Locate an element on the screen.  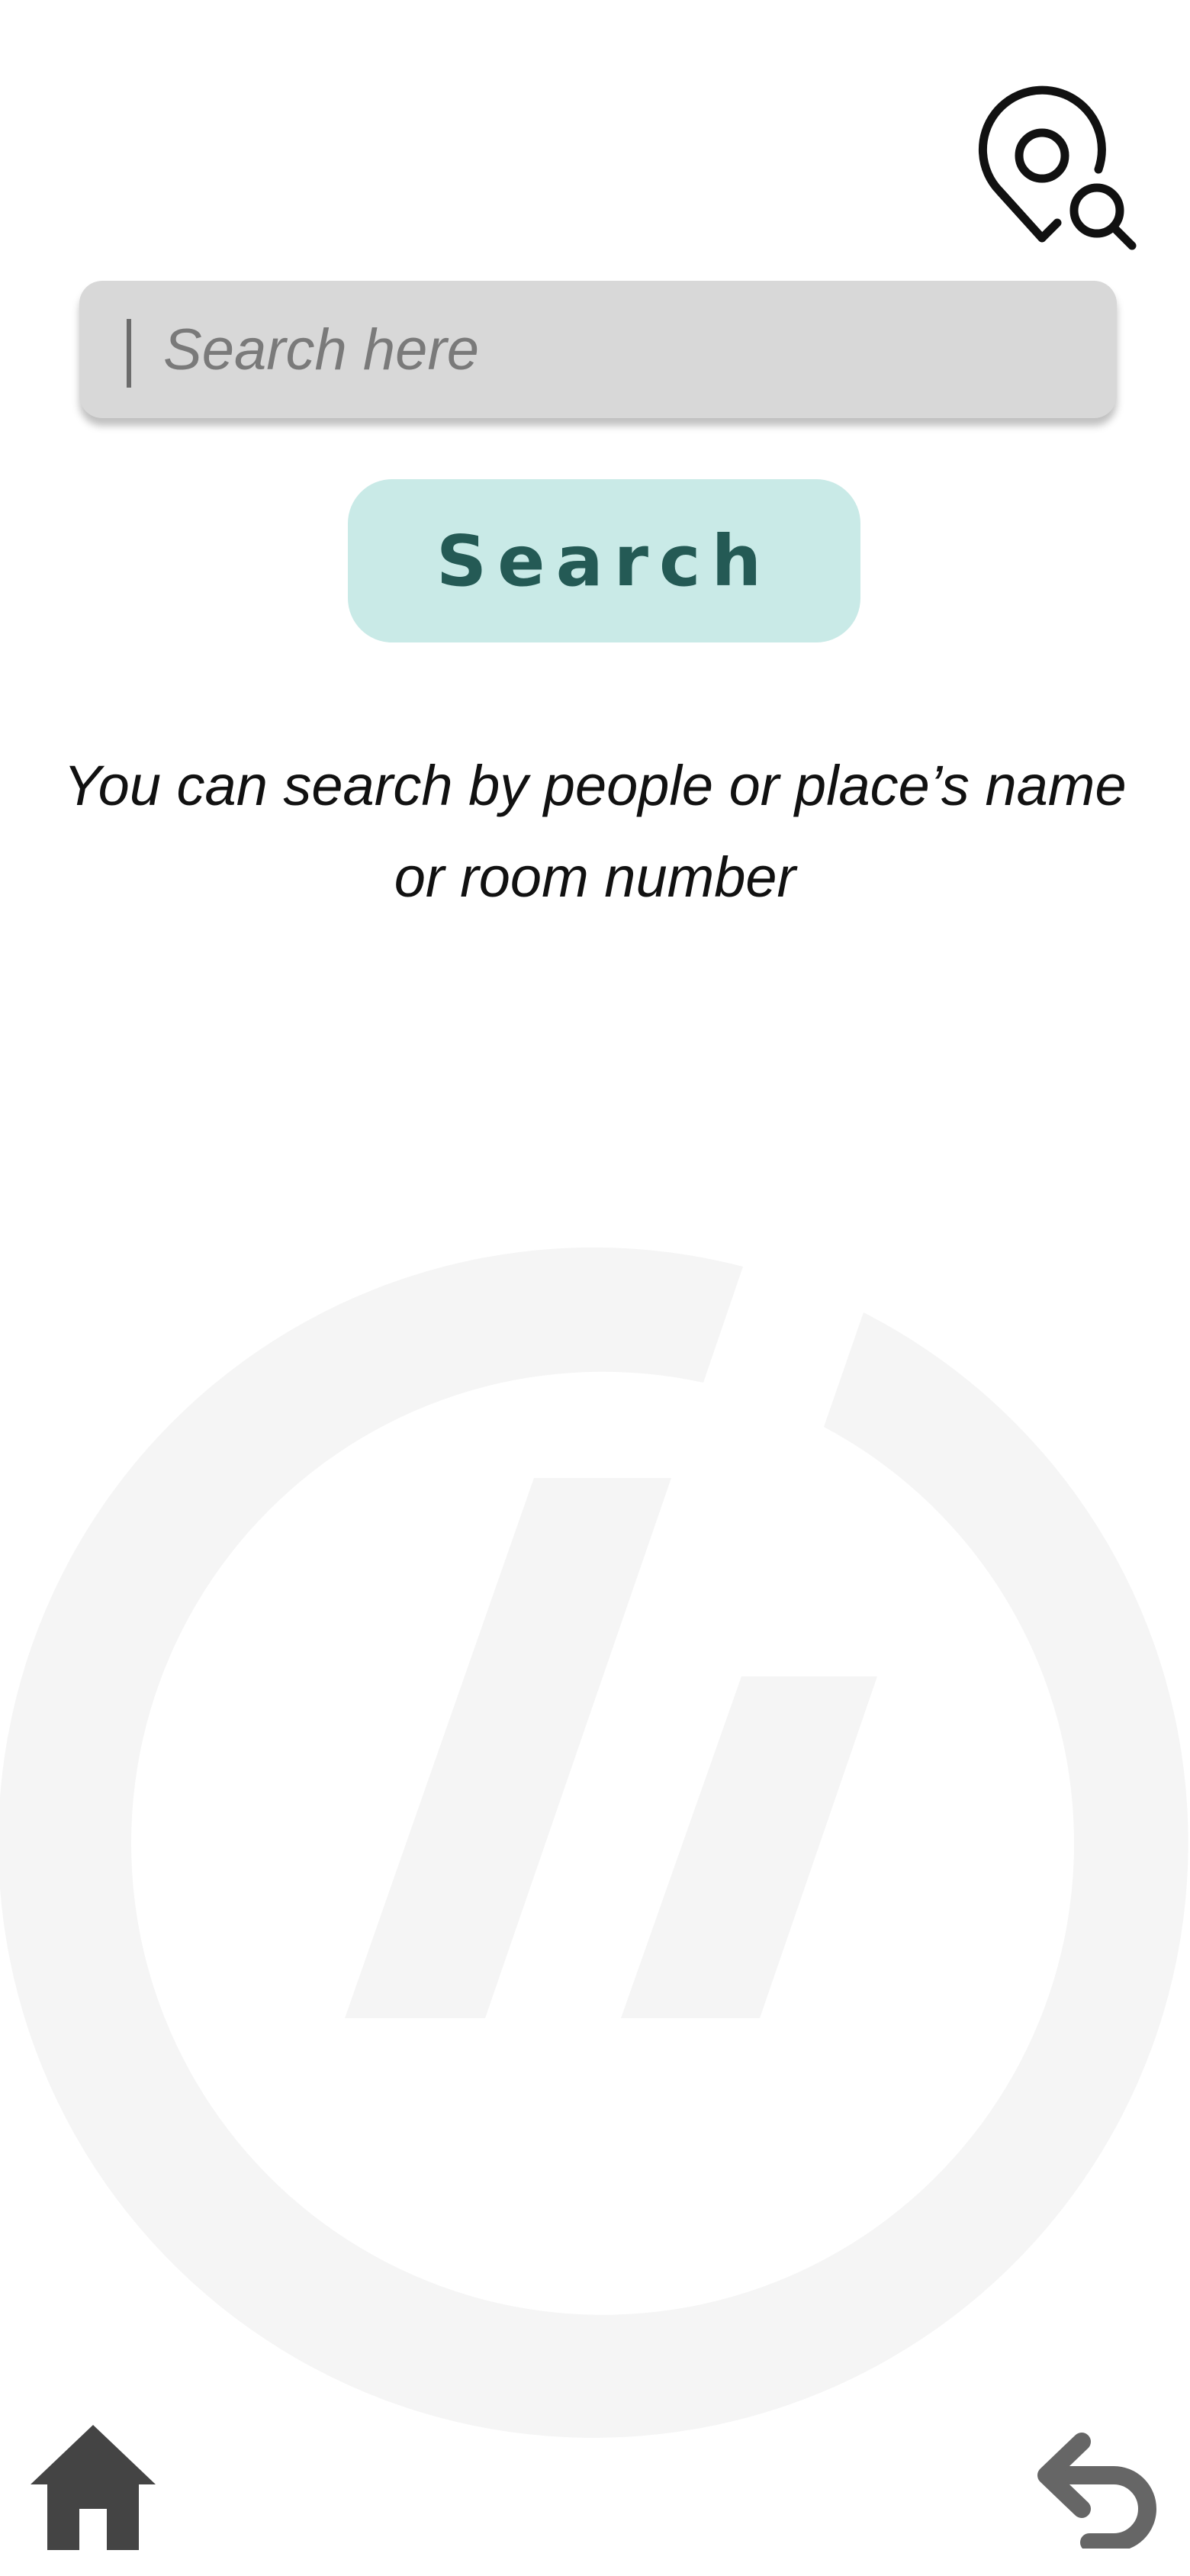
search-input is located at coordinates (628, 349).